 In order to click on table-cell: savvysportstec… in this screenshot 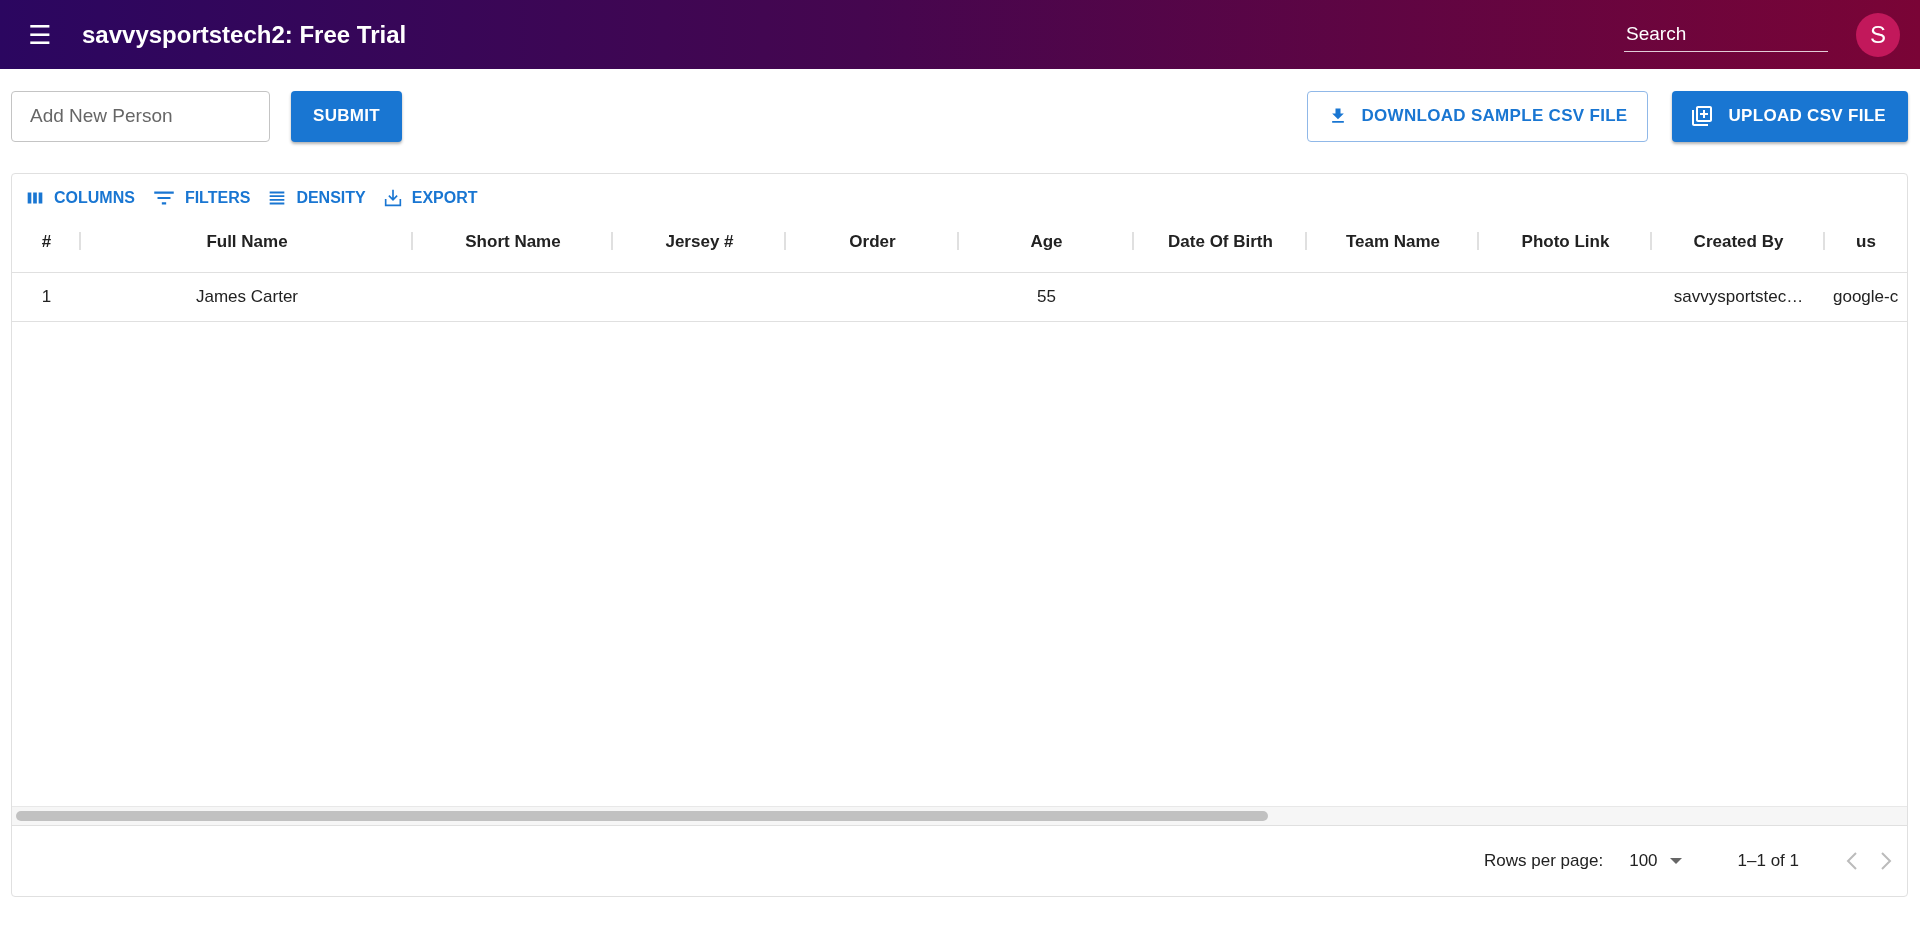, I will do `click(1738, 297)`.